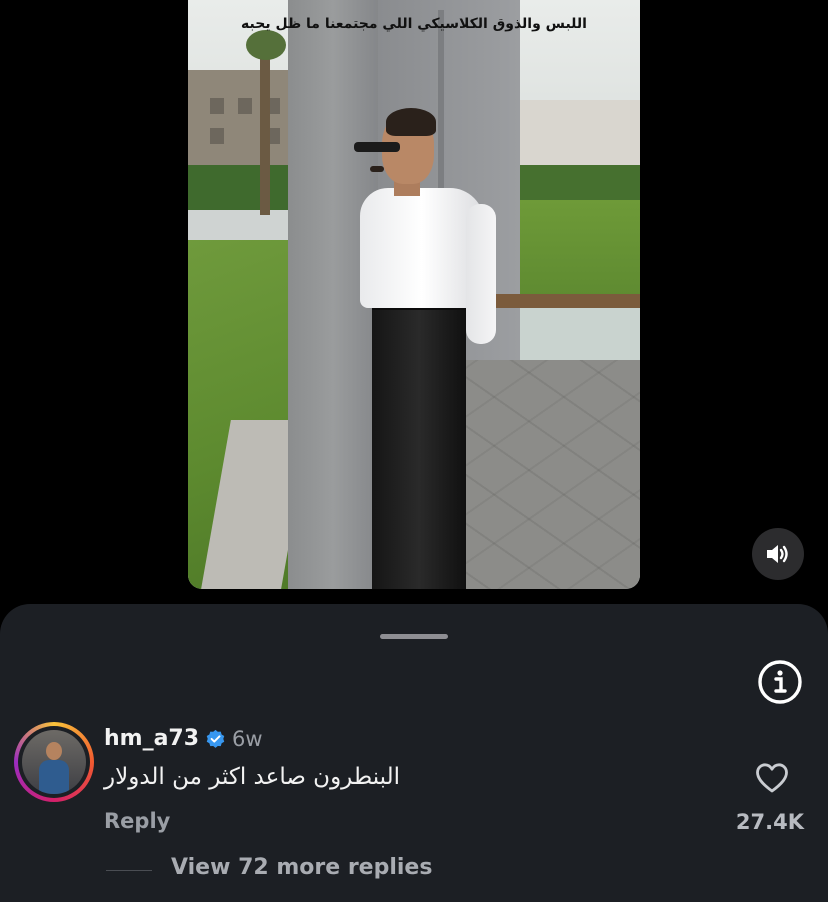 The image size is (828, 902). I want to click on like-count: 27.4K, so click(769, 822).